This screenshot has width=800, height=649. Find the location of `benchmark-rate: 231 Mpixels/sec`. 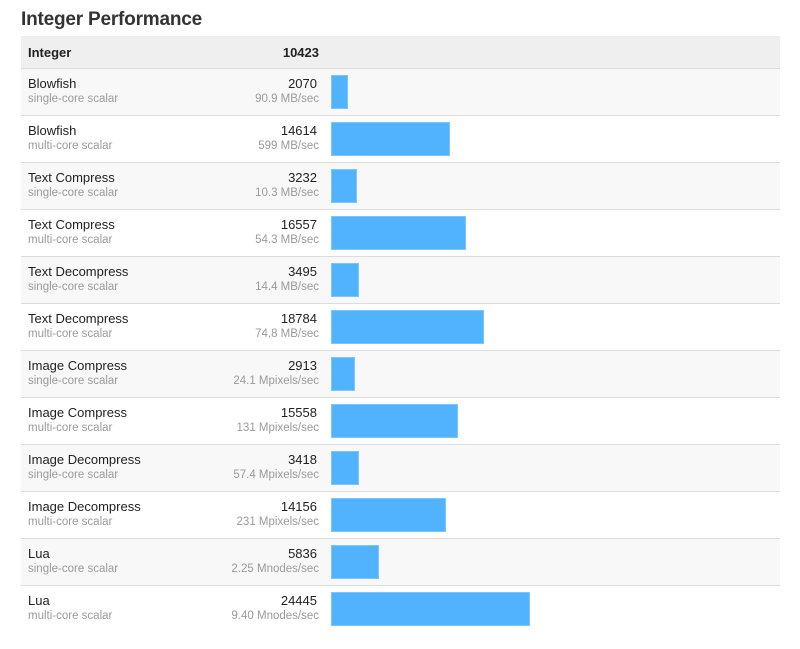

benchmark-rate: 231 Mpixels/sec is located at coordinates (277, 522).